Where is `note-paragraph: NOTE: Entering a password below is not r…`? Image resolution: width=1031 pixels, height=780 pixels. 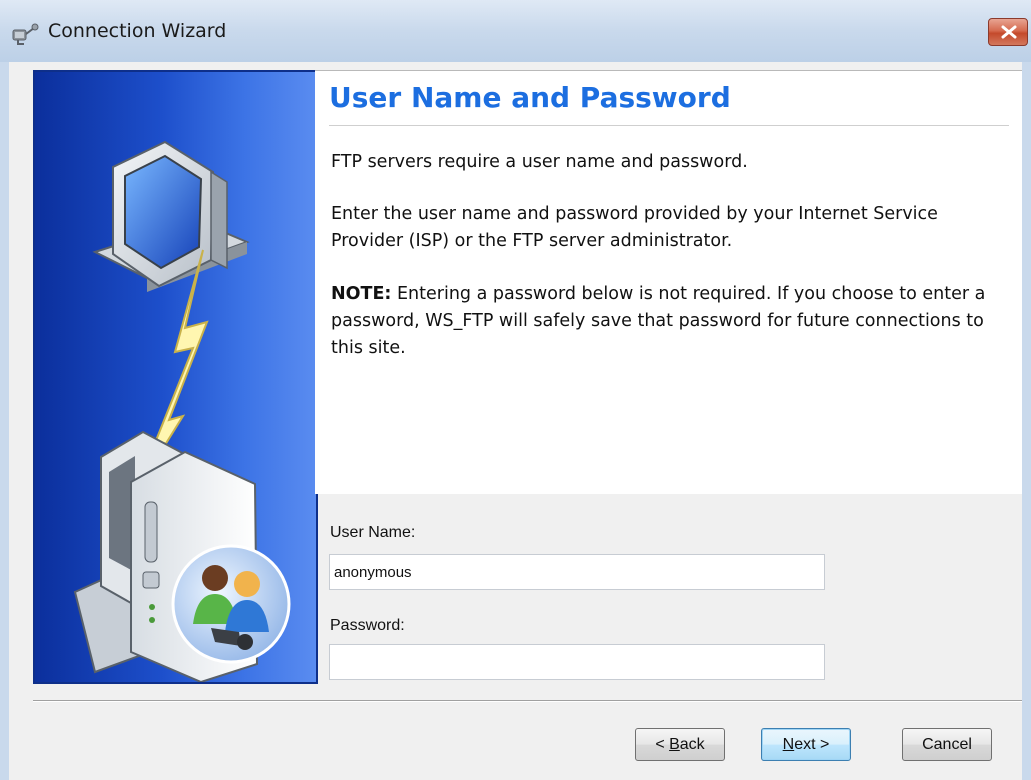 note-paragraph: NOTE: Entering a password below is not r… is located at coordinates (666, 321).